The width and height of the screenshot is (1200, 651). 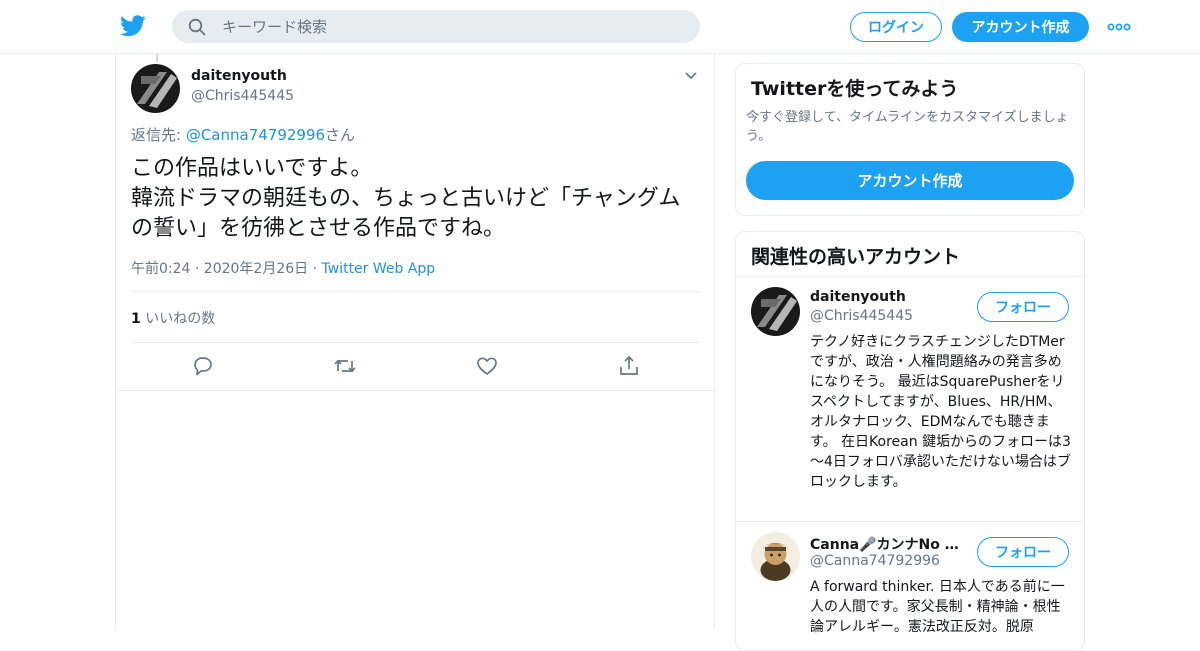 I want to click on search-input, so click(x=452, y=26).